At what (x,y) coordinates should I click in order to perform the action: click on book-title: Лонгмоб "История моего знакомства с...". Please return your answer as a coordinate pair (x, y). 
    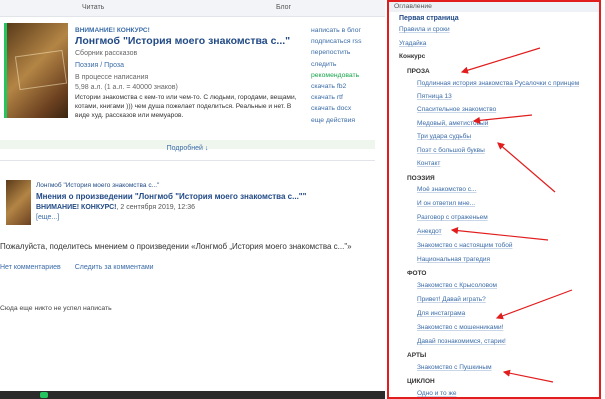
    Looking at the image, I should click on (182, 41).